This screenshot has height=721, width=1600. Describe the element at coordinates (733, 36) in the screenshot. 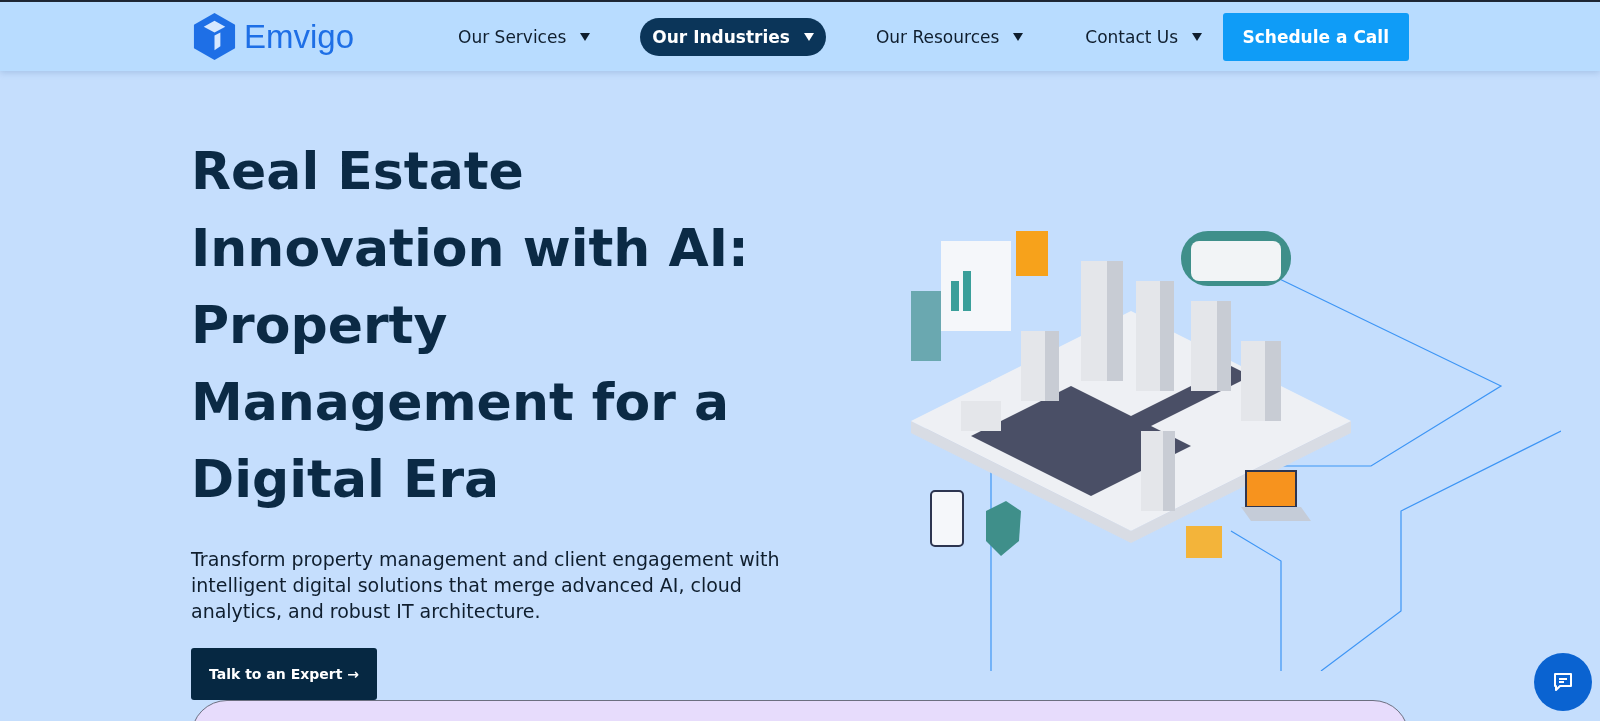

I see `nav-menu-item: Our Industries` at that location.